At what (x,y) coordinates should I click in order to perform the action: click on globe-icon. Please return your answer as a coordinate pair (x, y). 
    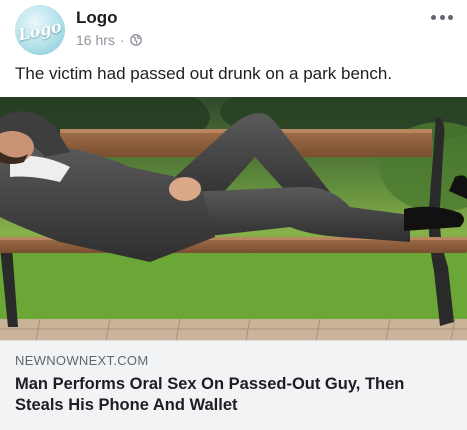
    Looking at the image, I should click on (135, 40).